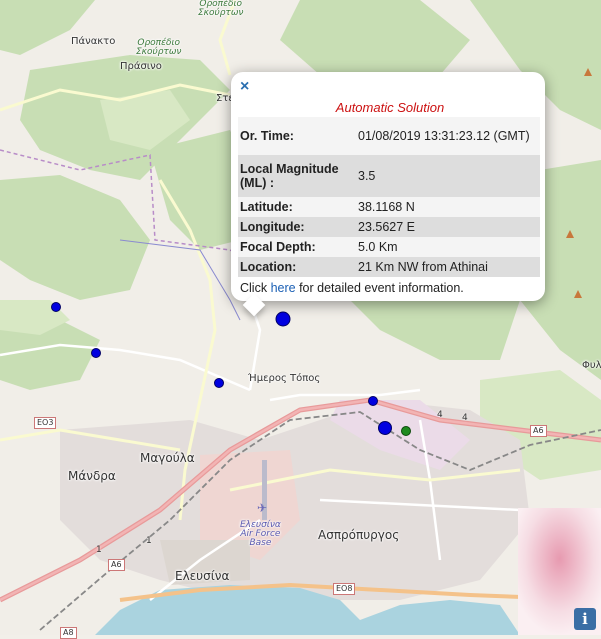  Describe the element at coordinates (45, 423) in the screenshot. I see `road-shield-eo3: ΕΟ3` at that location.